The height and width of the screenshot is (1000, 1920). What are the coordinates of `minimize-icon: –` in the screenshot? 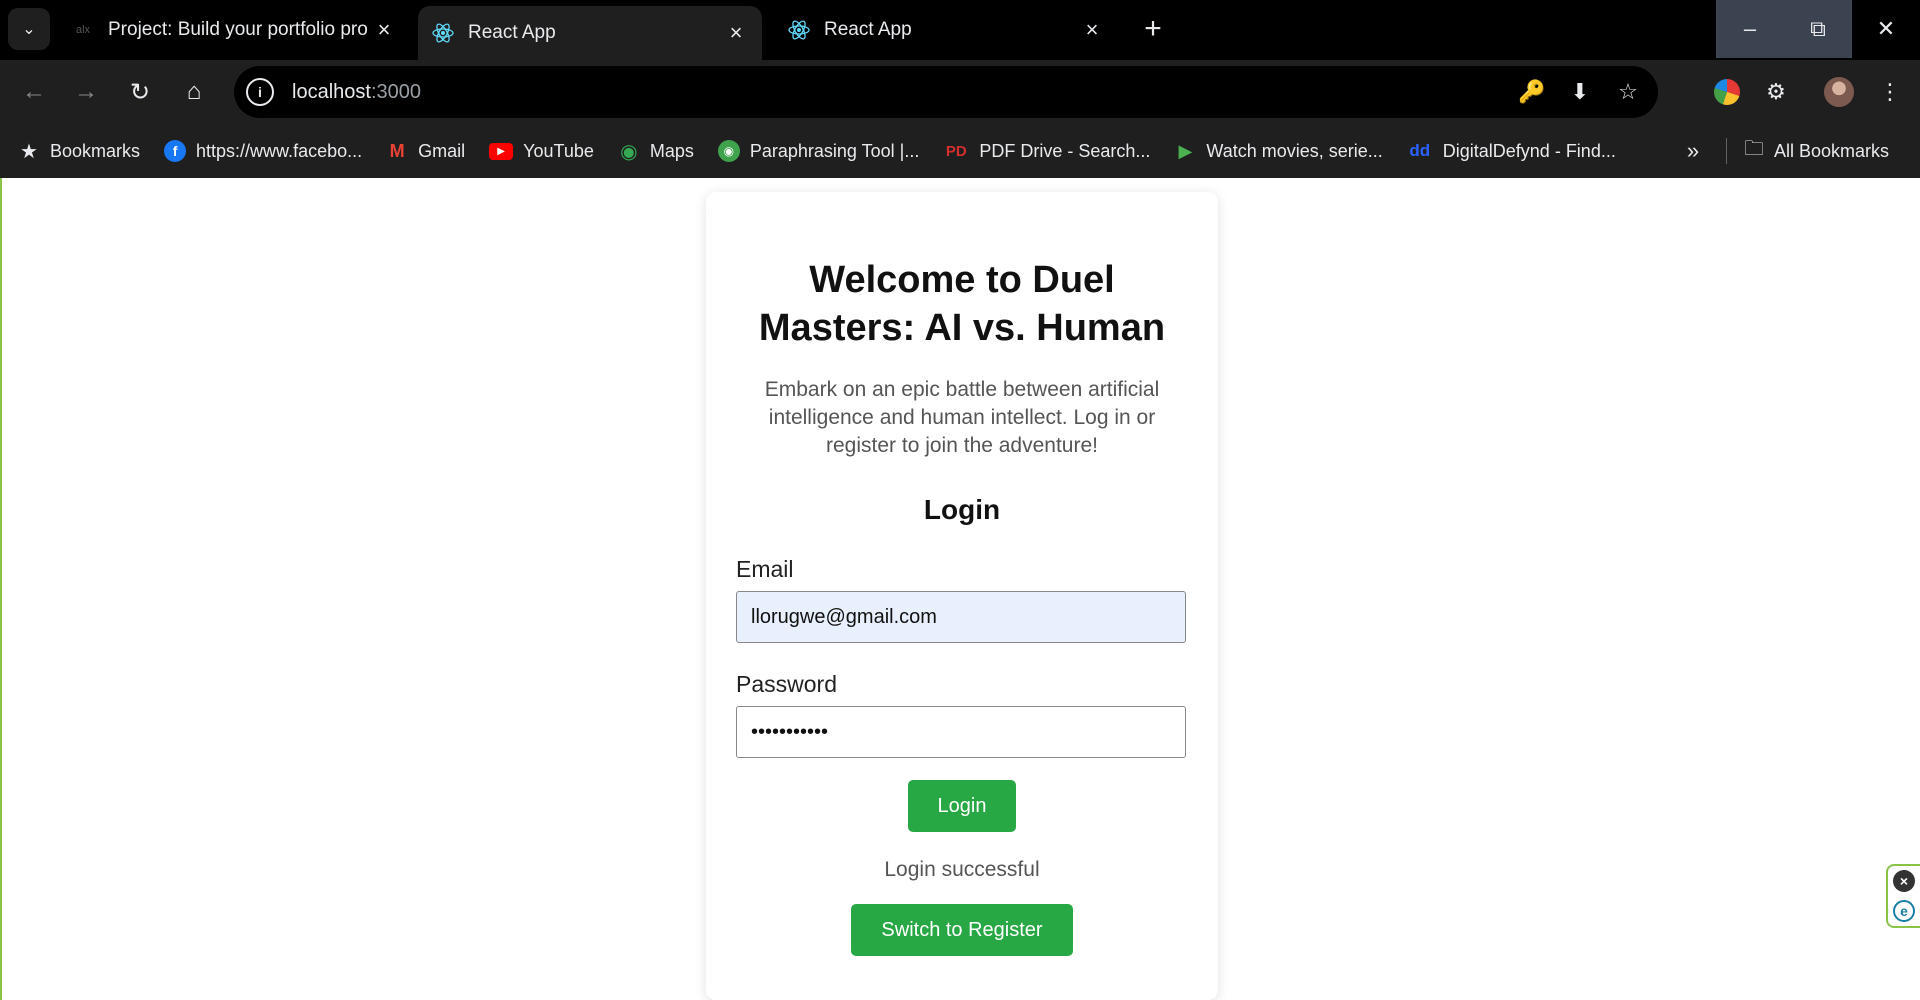 It's located at (1750, 29).